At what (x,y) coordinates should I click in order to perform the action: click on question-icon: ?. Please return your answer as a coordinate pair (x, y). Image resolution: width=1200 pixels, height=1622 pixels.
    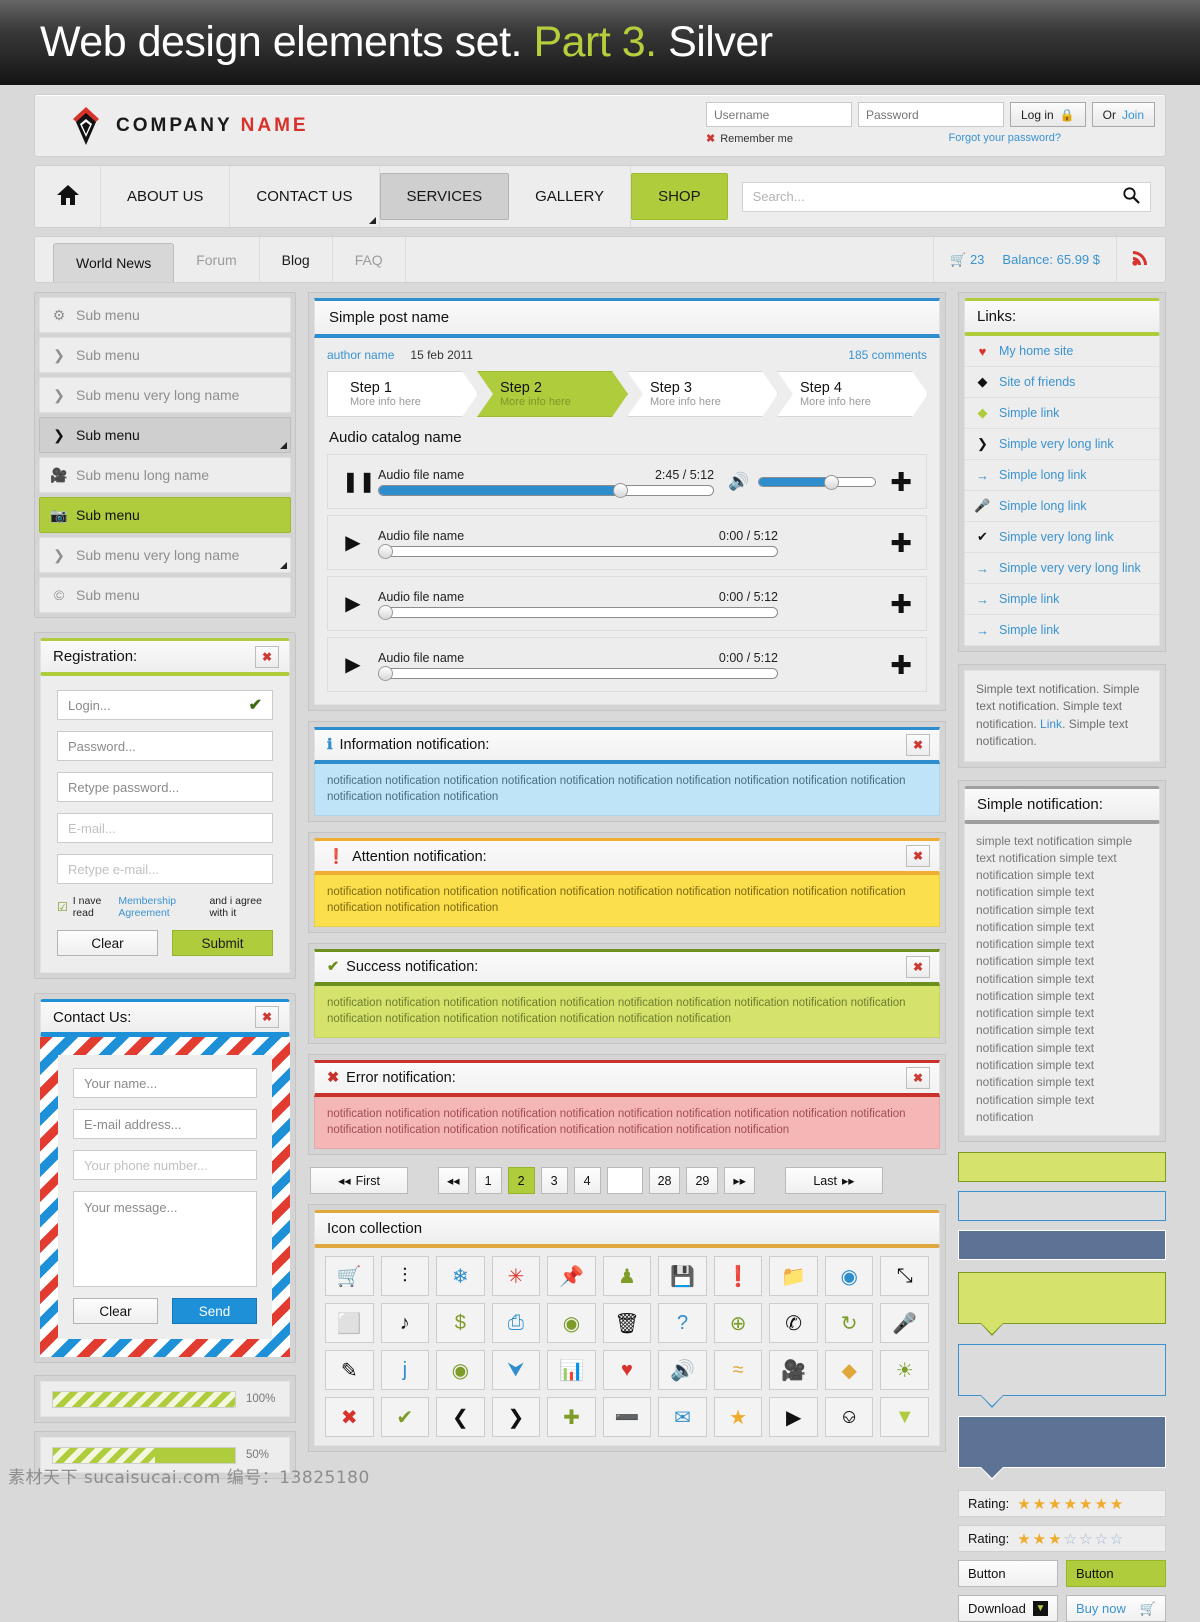
    Looking at the image, I should click on (682, 1323).